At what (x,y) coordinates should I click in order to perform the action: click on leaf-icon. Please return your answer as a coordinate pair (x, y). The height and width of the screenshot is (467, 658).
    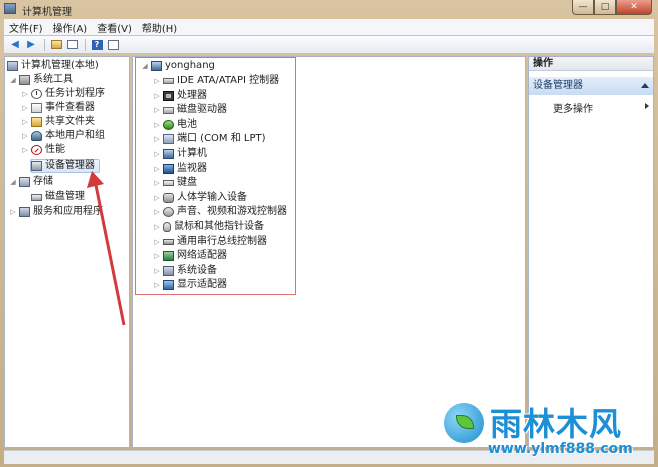
    Looking at the image, I should click on (465, 422).